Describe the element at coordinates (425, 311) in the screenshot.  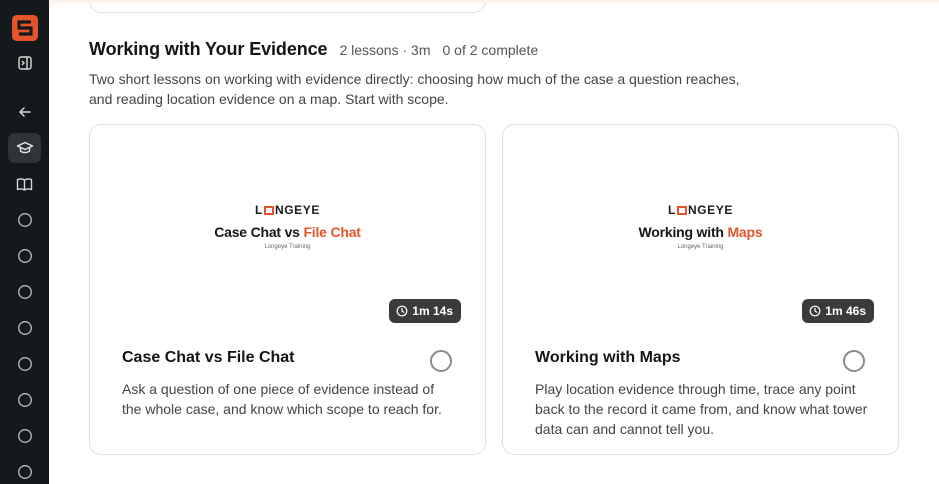
I see `duration-badge: 1m 14s` at that location.